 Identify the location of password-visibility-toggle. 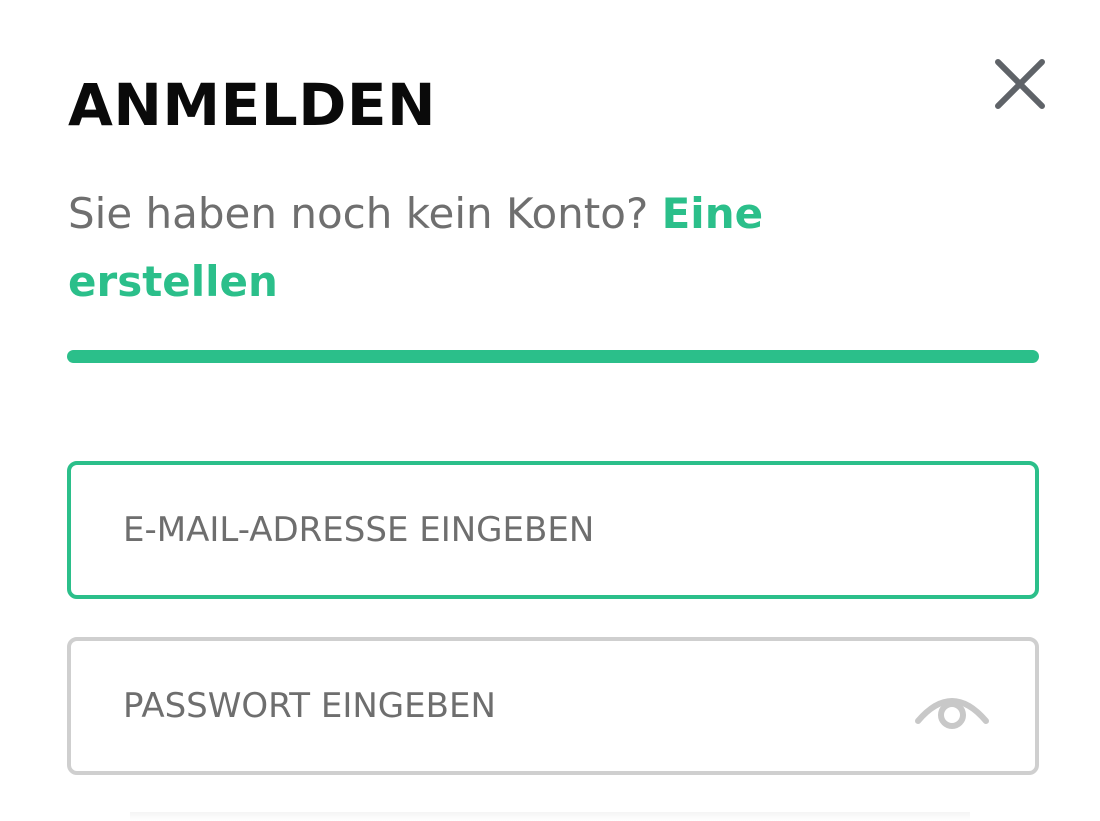
(952, 708).